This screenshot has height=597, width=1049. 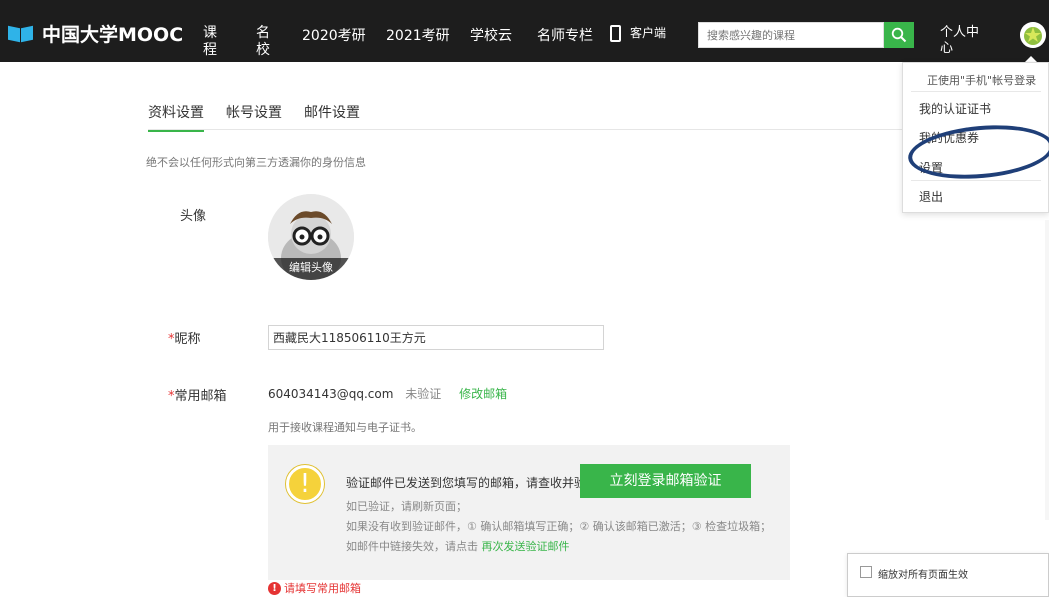 What do you see at coordinates (113, 35) in the screenshot?
I see `logo-text: 中国大学MOOC` at bounding box center [113, 35].